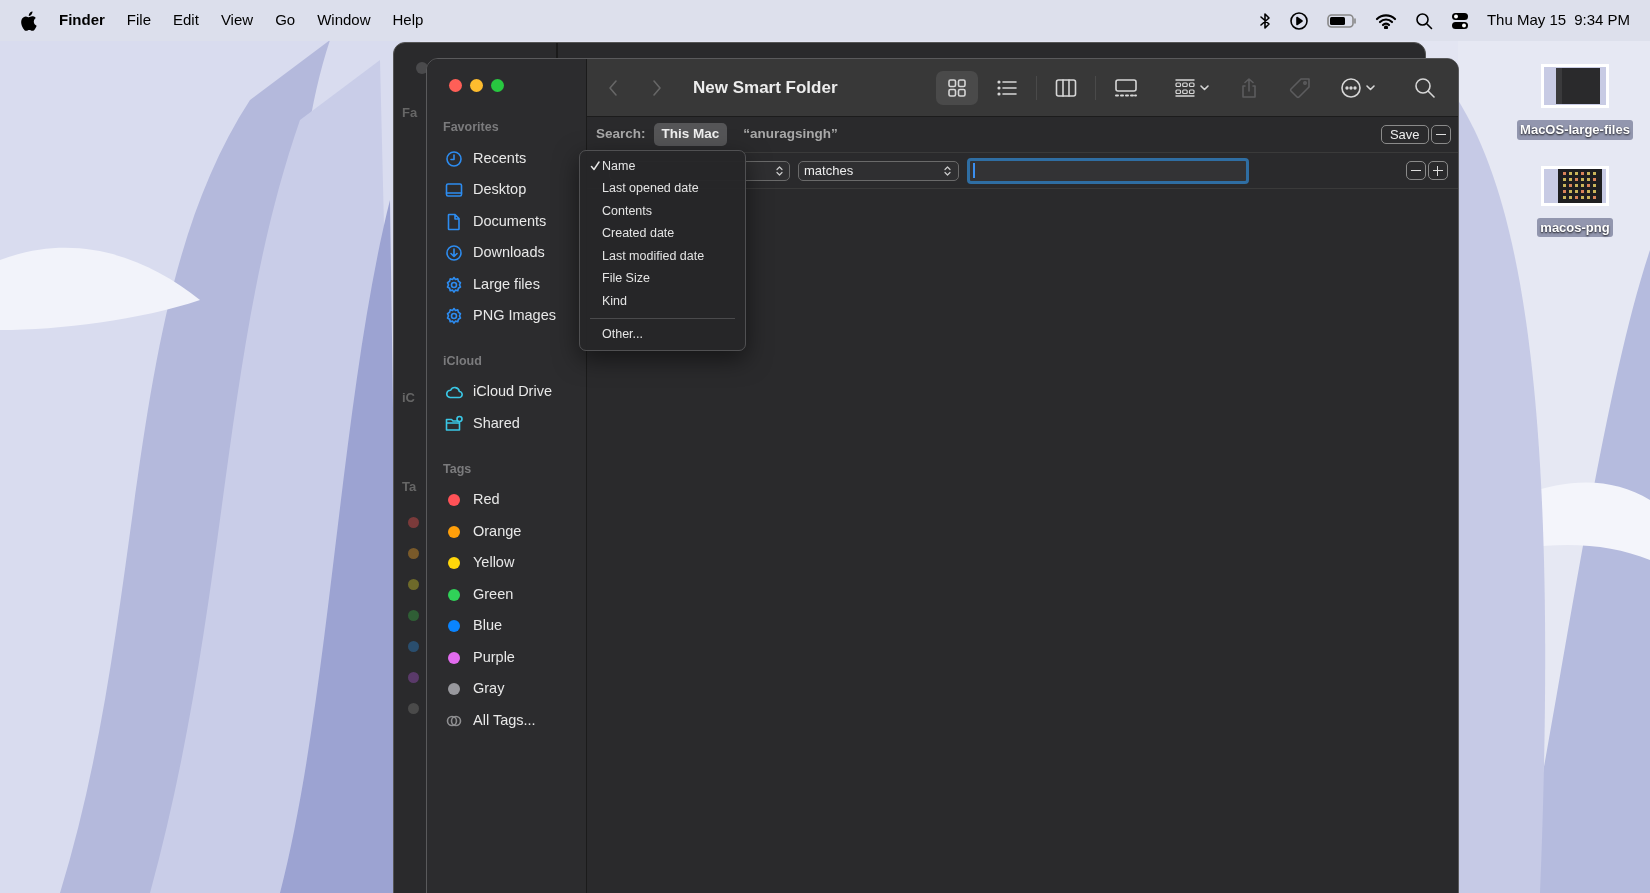  I want to click on document-icon, so click(454, 221).